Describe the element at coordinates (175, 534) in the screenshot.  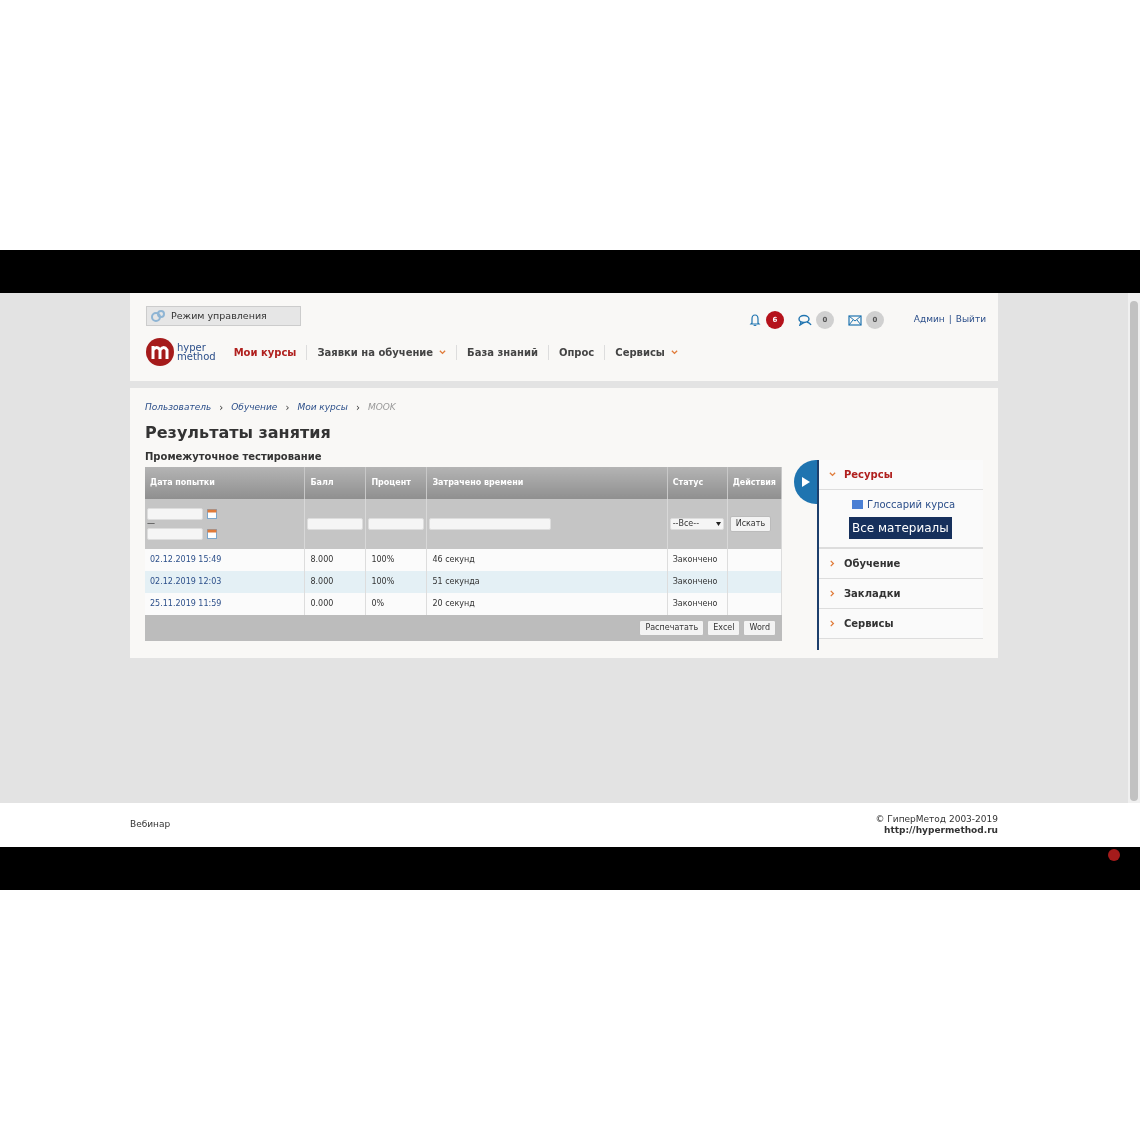
I see `date-to-field` at that location.